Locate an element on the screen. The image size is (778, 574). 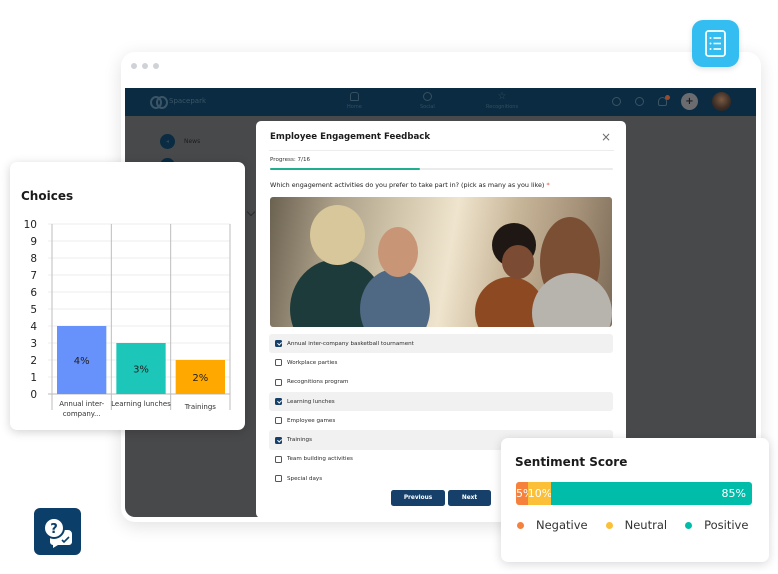
close-icon: × is located at coordinates (606, 137).